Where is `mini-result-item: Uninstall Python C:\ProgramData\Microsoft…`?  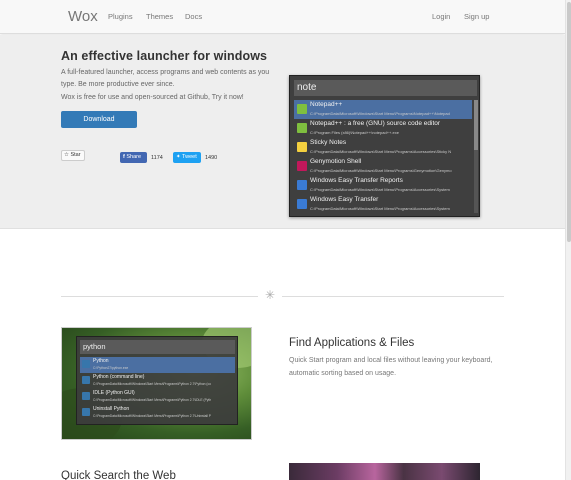 mini-result-item: Uninstall Python C:\ProgramData\Microsoft… is located at coordinates (157, 413).